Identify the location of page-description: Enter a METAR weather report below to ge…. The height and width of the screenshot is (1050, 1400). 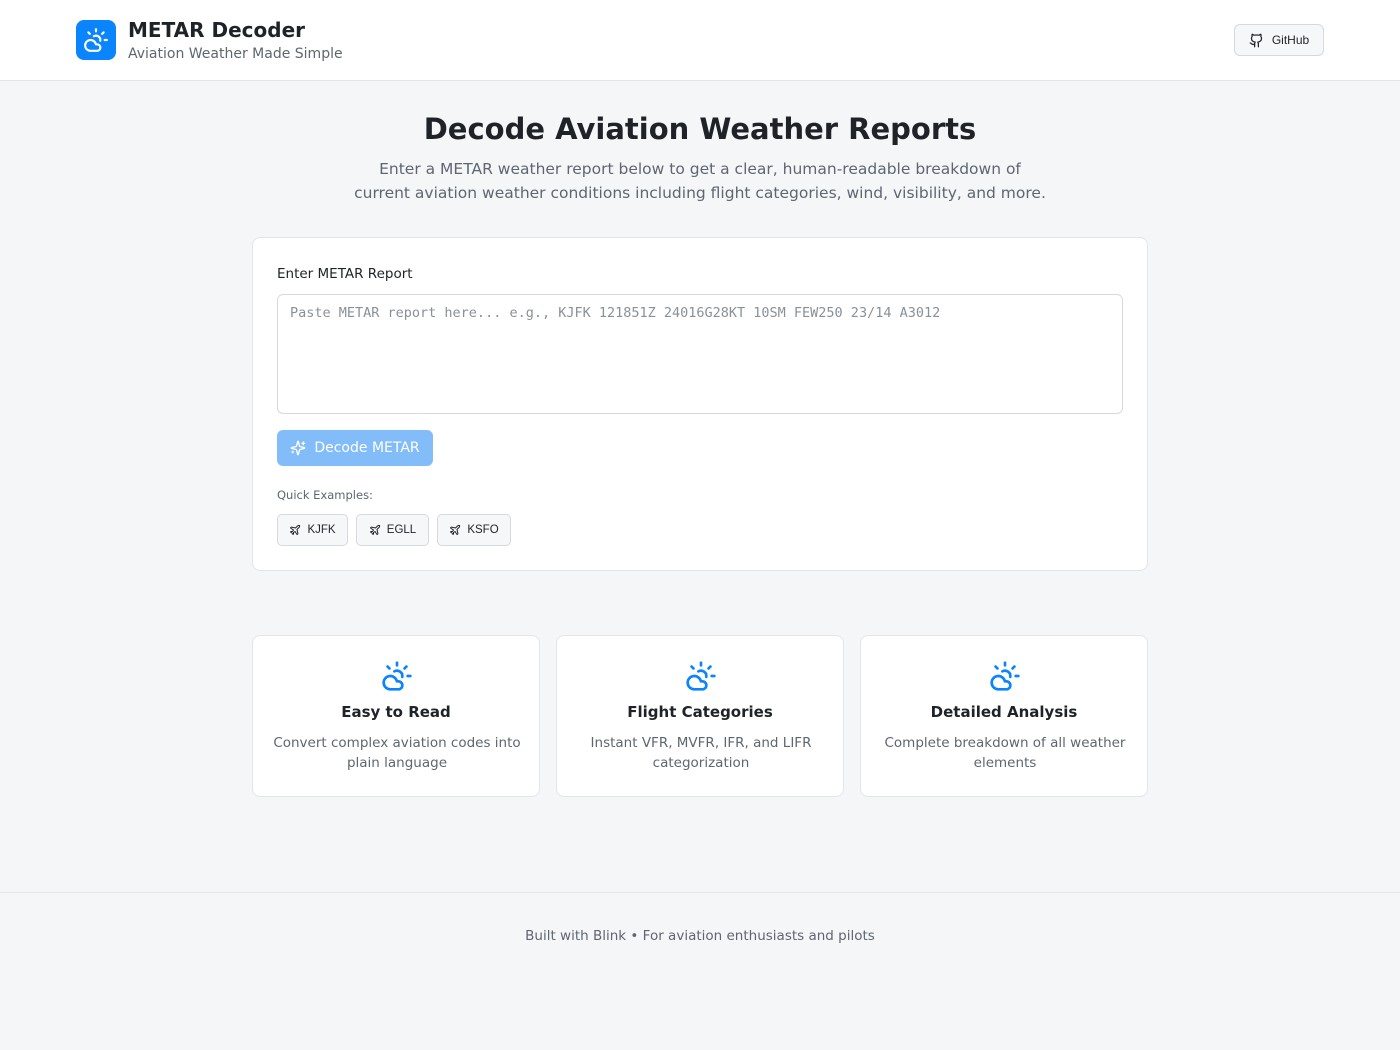
(700, 181).